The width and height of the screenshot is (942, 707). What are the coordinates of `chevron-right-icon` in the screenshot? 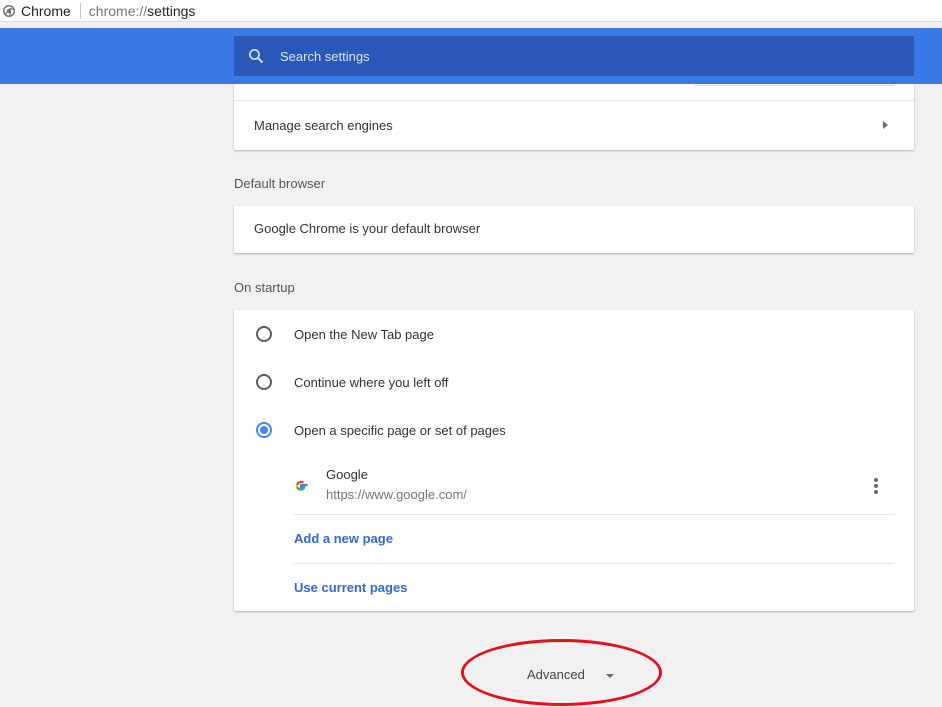 It's located at (885, 125).